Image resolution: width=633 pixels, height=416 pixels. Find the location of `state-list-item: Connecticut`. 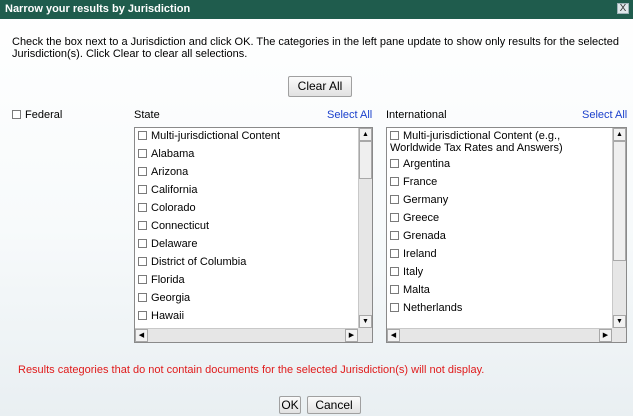

state-list-item: Connecticut is located at coordinates (247, 226).